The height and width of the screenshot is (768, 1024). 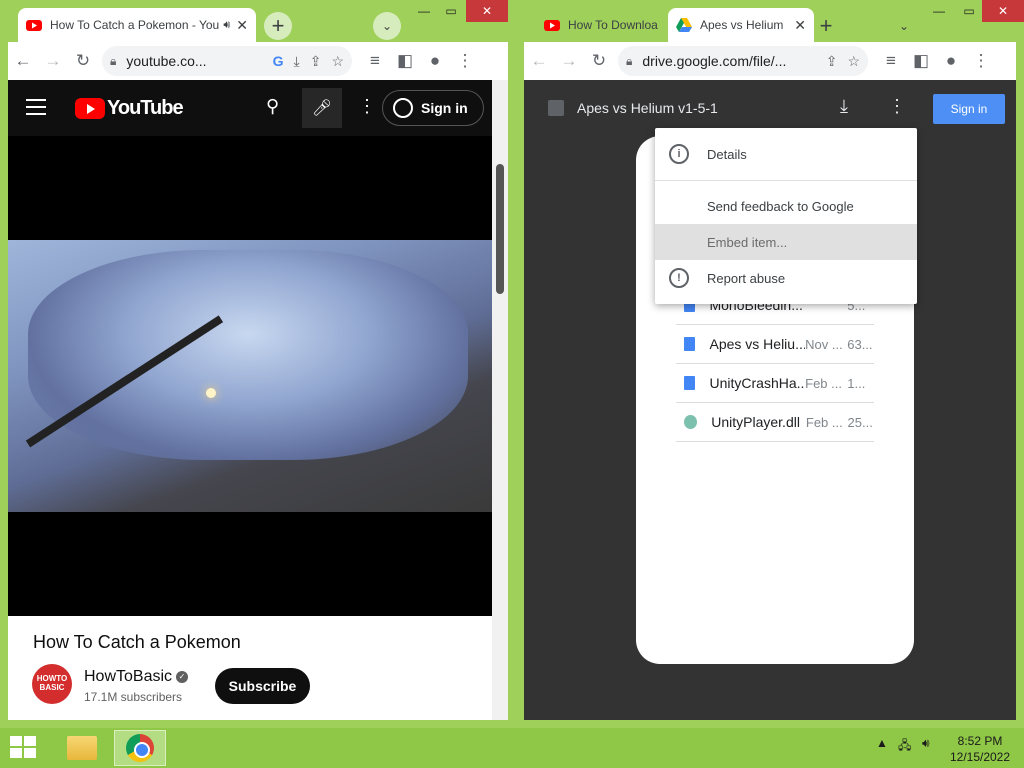 I want to click on volume-icon: 🔊︎, so click(x=926, y=743).